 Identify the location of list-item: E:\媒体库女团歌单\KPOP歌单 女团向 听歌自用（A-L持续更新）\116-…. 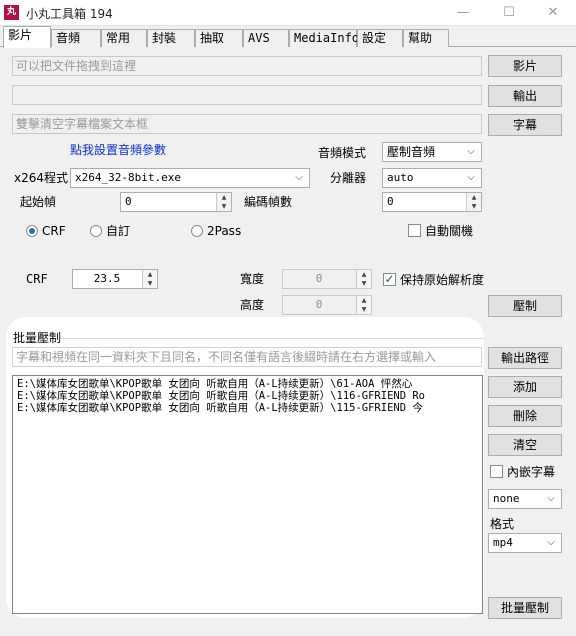
(221, 396).